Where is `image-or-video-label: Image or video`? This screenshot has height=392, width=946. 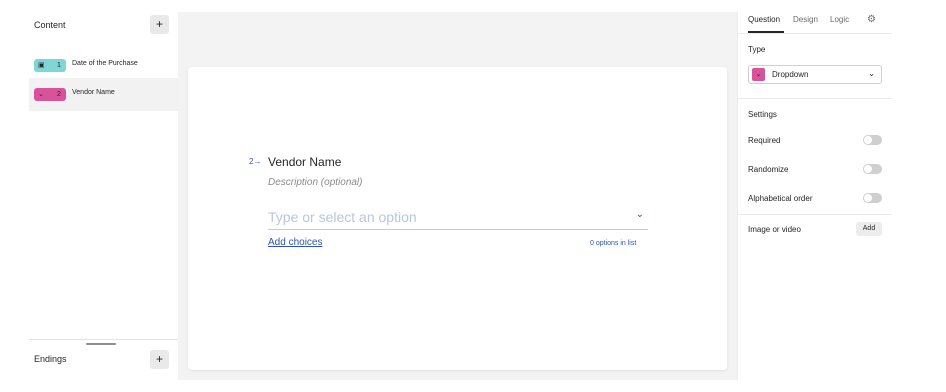
image-or-video-label: Image or video is located at coordinates (774, 229).